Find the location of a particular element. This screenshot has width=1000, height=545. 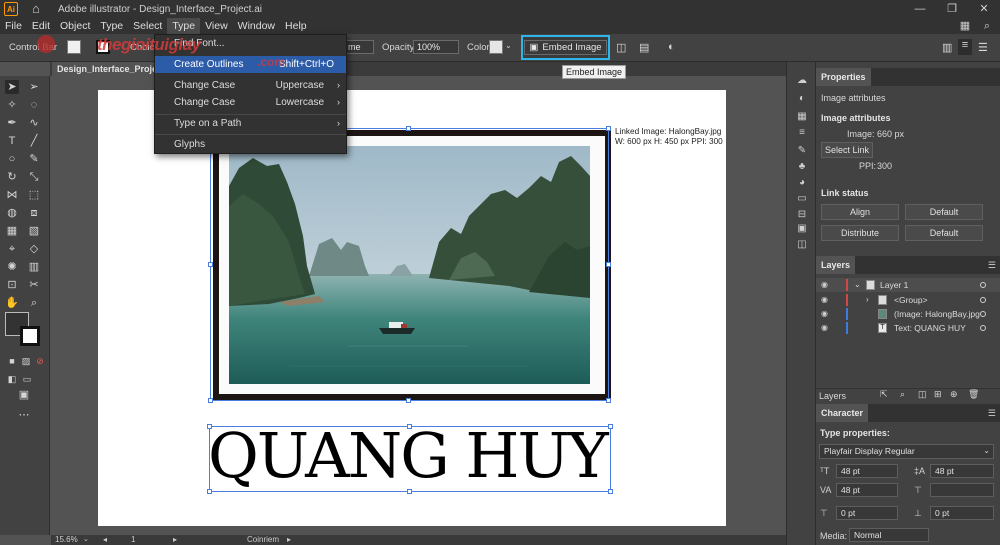

more-tools-icon: ⋯ is located at coordinates (24, 415).